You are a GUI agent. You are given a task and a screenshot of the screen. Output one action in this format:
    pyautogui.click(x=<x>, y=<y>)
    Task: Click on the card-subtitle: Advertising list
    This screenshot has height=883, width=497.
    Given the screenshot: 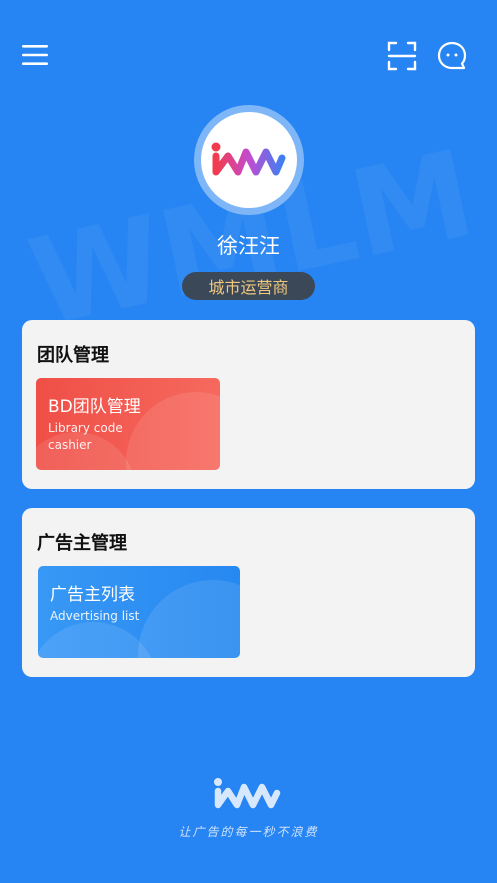 What is the action you would take?
    pyautogui.click(x=95, y=616)
    